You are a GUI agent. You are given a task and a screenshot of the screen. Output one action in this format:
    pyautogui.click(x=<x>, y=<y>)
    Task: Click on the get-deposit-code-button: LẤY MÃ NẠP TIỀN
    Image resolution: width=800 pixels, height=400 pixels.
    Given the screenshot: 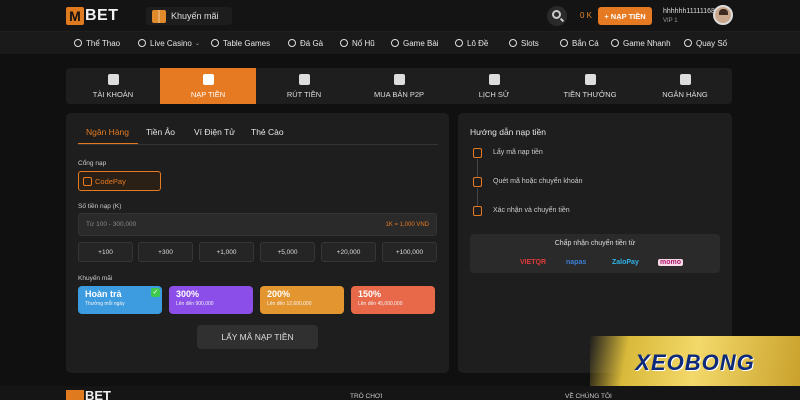 What is the action you would take?
    pyautogui.click(x=257, y=337)
    